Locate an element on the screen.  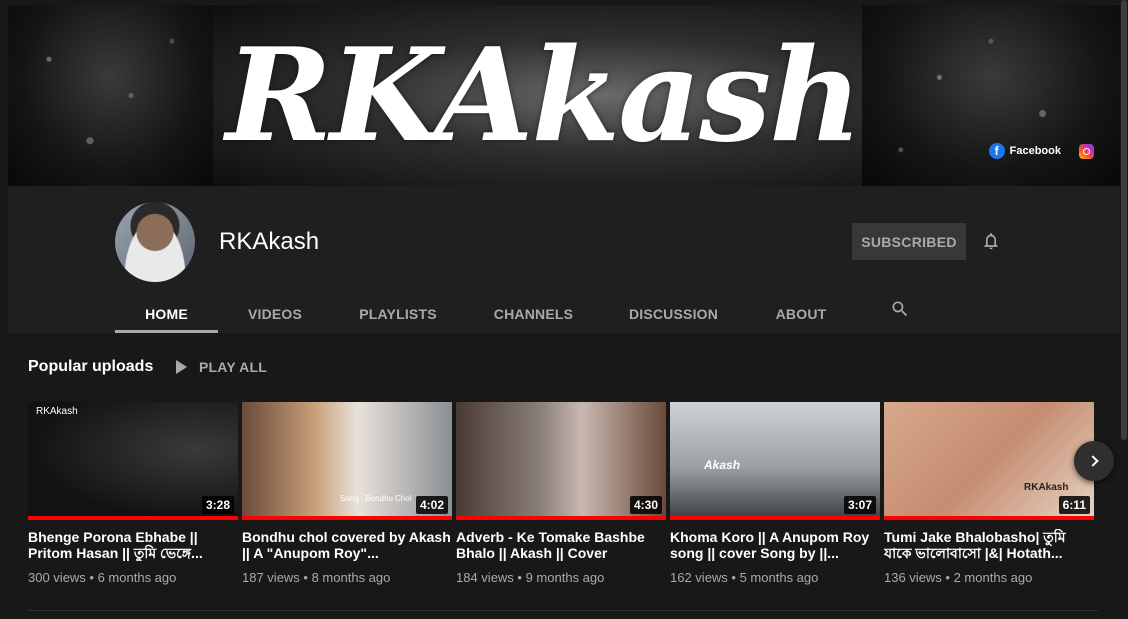
tab-about: ABOUT is located at coordinates (801, 313).